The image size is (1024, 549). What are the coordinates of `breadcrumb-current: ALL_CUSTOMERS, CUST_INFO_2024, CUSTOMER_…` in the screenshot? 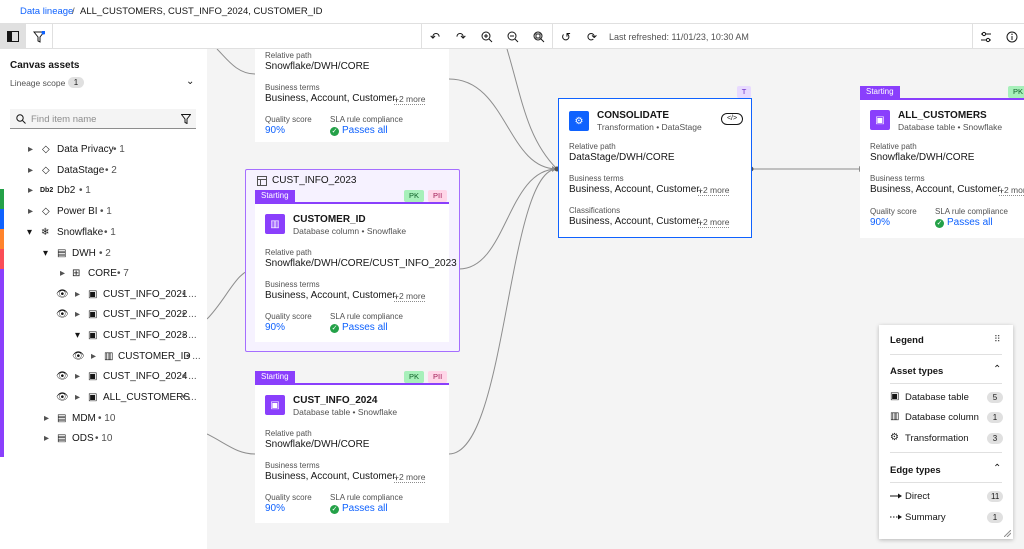 It's located at (201, 11).